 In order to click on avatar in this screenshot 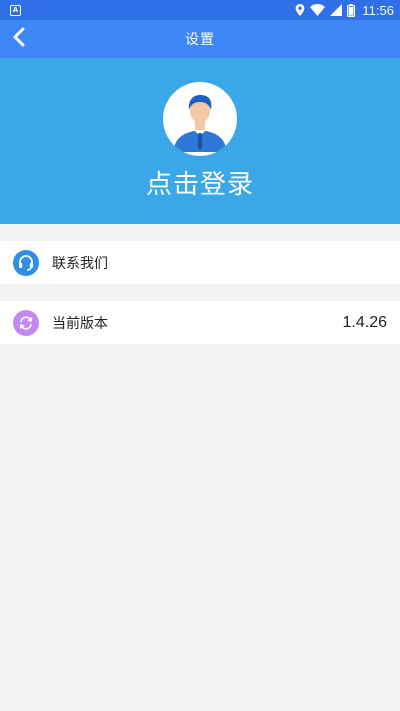, I will do `click(200, 119)`.